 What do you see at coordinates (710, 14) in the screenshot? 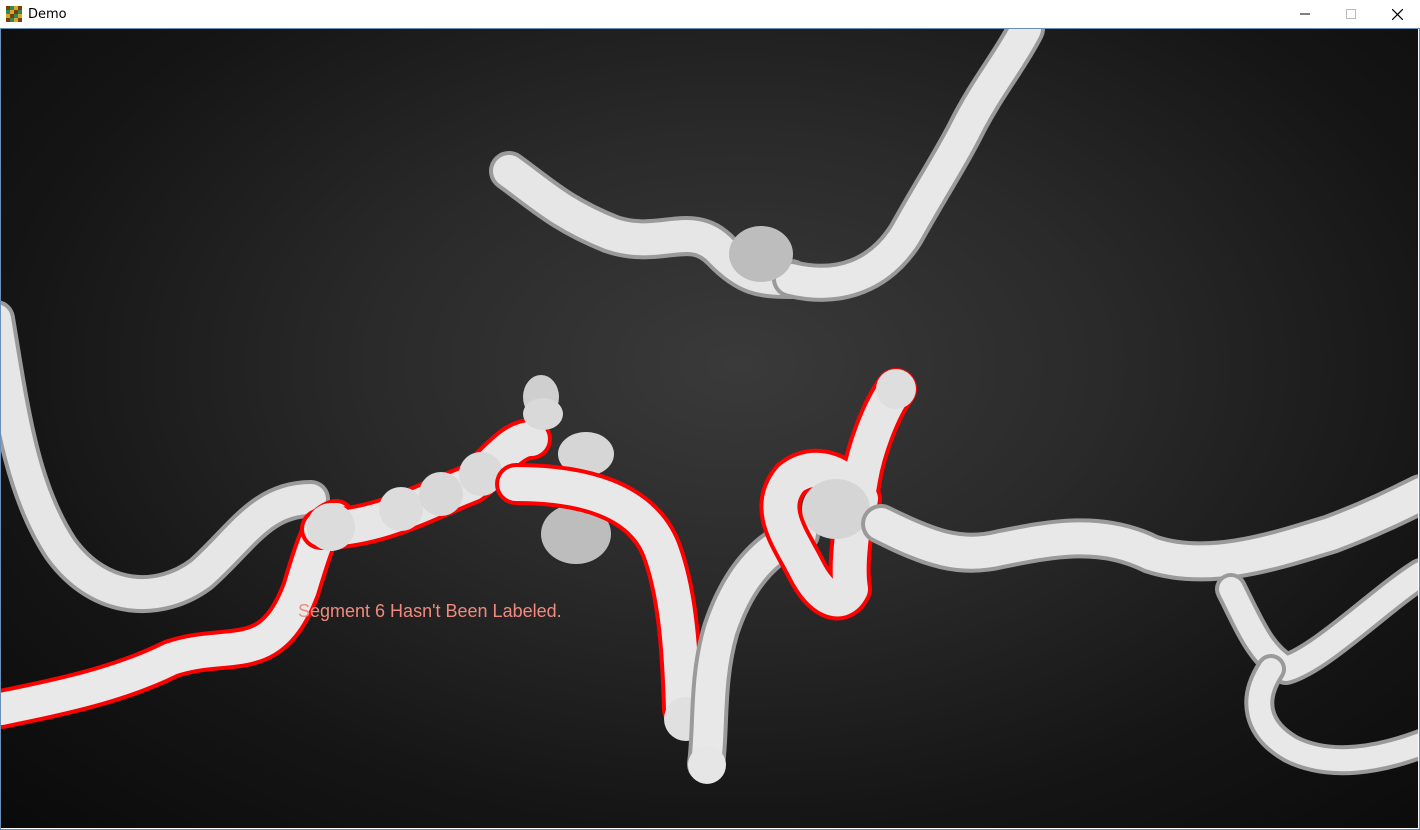
I see `title-bar: Demo` at bounding box center [710, 14].